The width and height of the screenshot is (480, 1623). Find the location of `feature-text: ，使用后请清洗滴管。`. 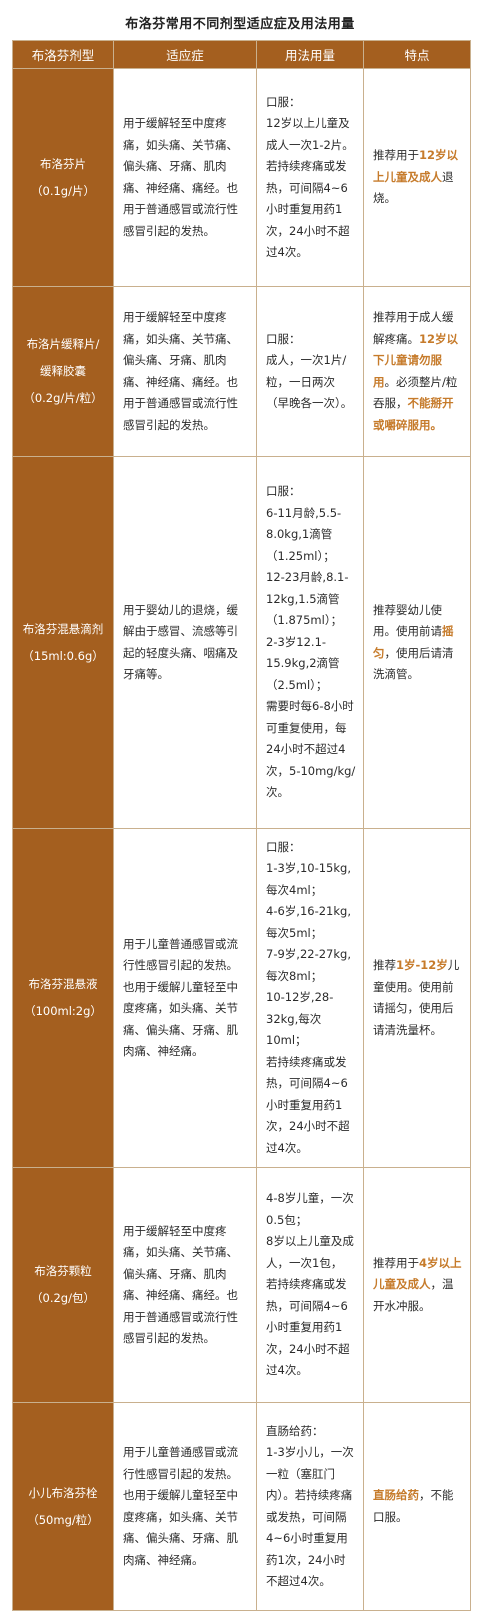

feature-text: ，使用后请清洗滴管。 is located at coordinates (413, 663).